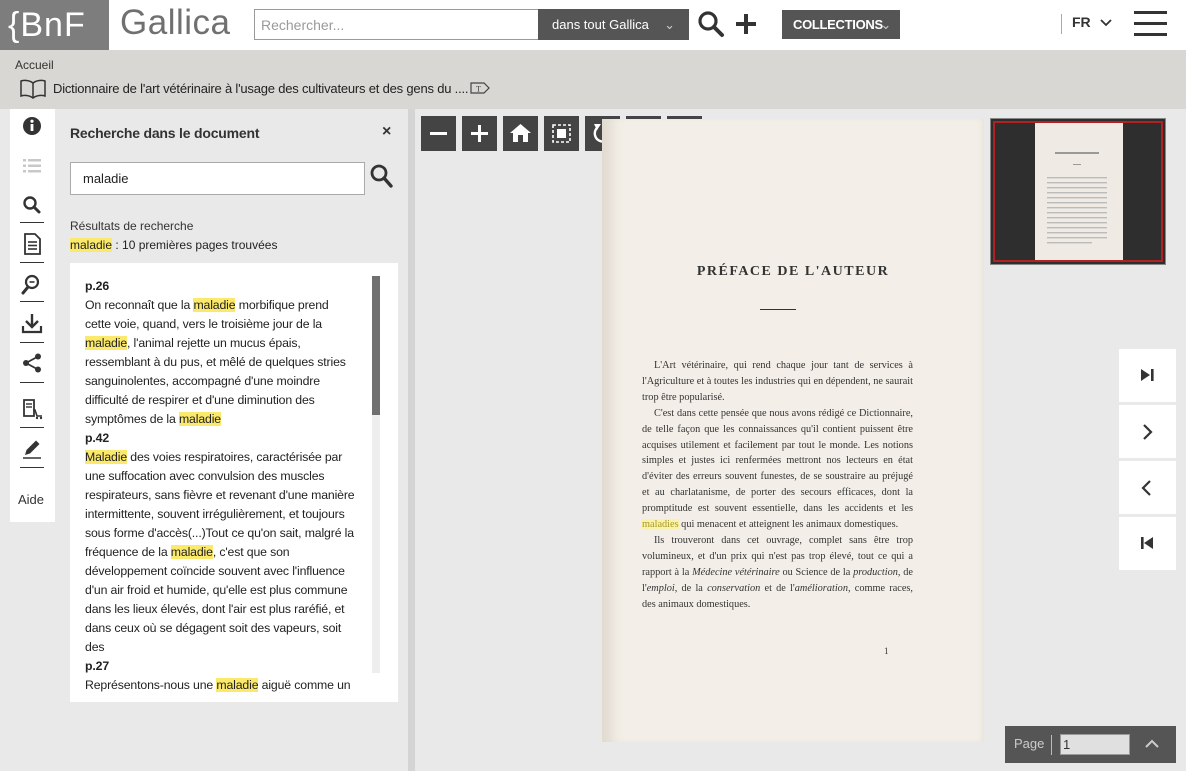 The width and height of the screenshot is (1186, 771). Describe the element at coordinates (32, 409) in the screenshot. I see `cart-document-icon` at that location.